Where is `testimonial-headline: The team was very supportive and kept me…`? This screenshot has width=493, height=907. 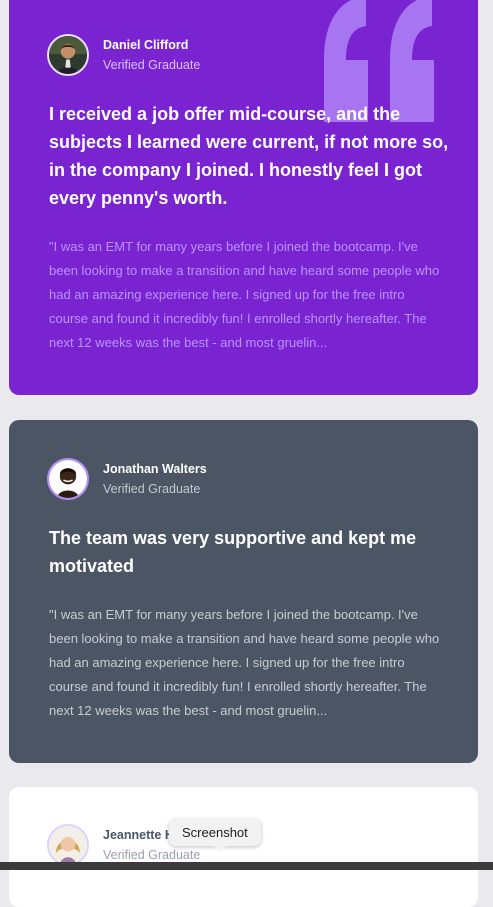
testimonial-headline: The team was very supportive and kept me… is located at coordinates (233, 552).